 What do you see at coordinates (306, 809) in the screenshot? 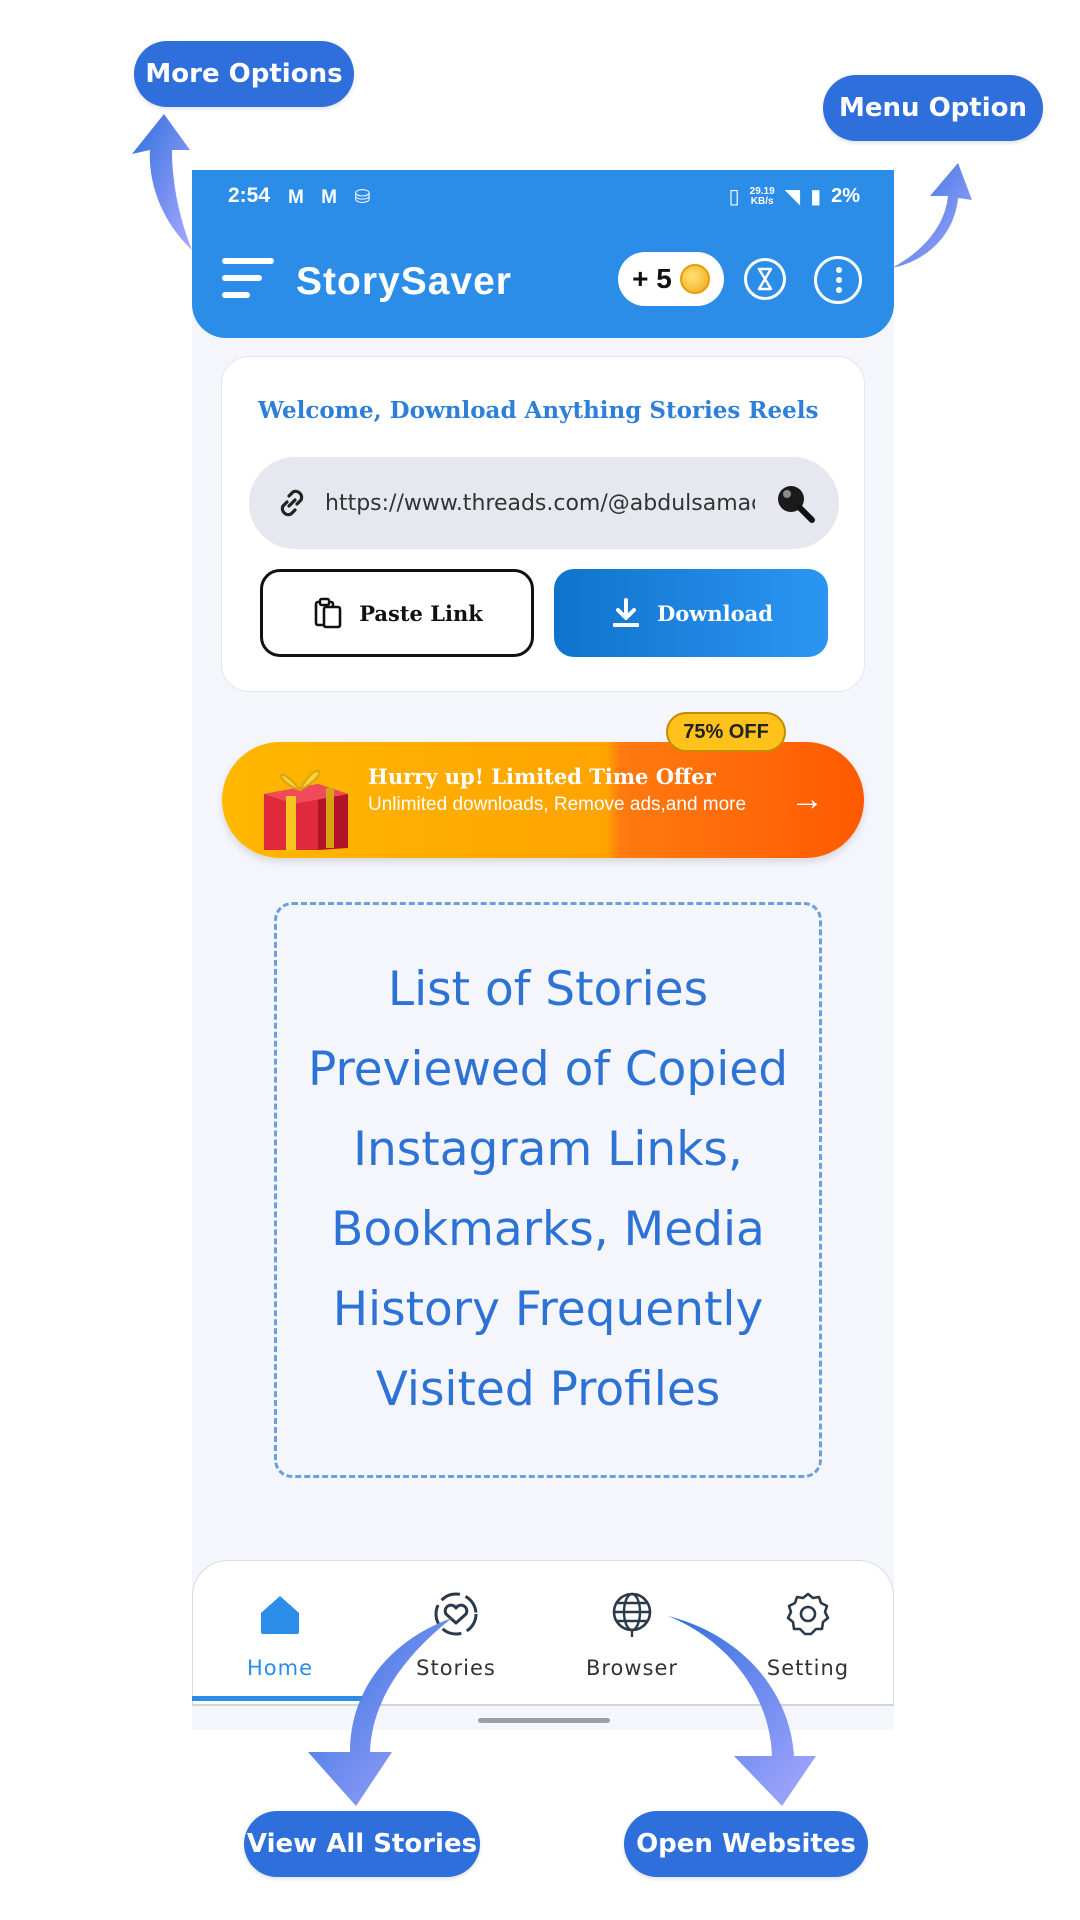
I see `gift-icon` at bounding box center [306, 809].